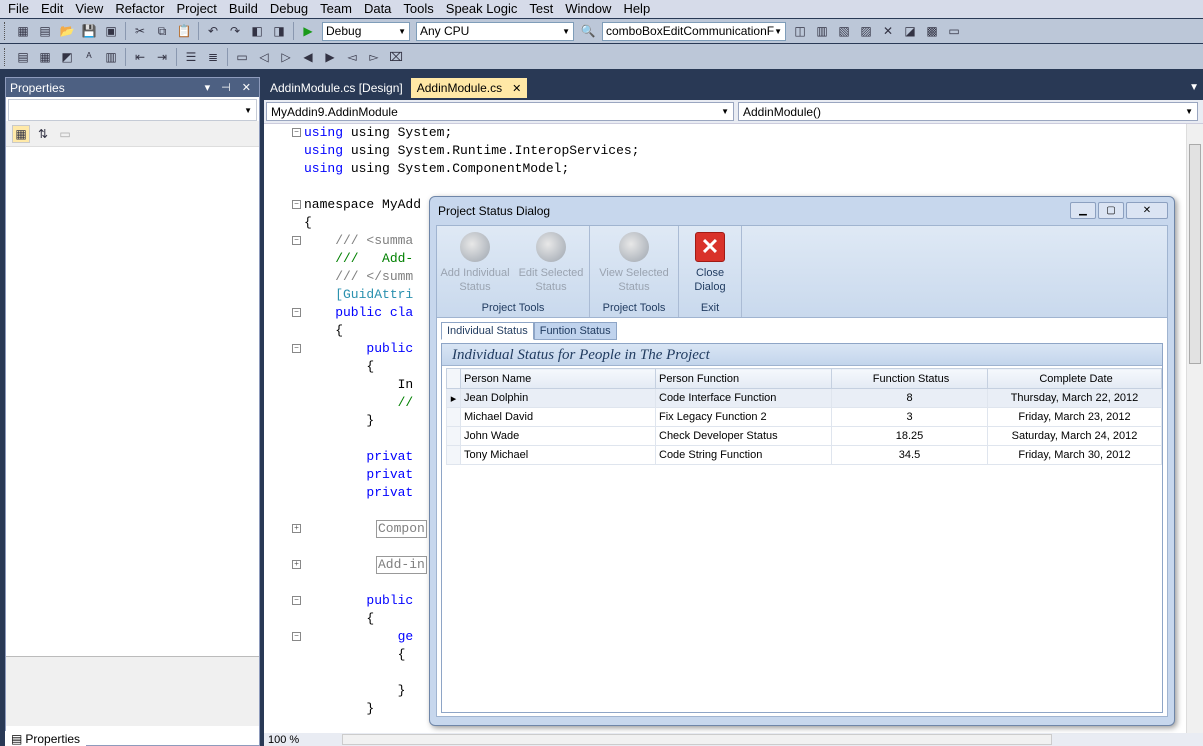 The width and height of the screenshot is (1203, 746). What do you see at coordinates (558, 436) in the screenshot?
I see `cell-person-name: John Wade` at bounding box center [558, 436].